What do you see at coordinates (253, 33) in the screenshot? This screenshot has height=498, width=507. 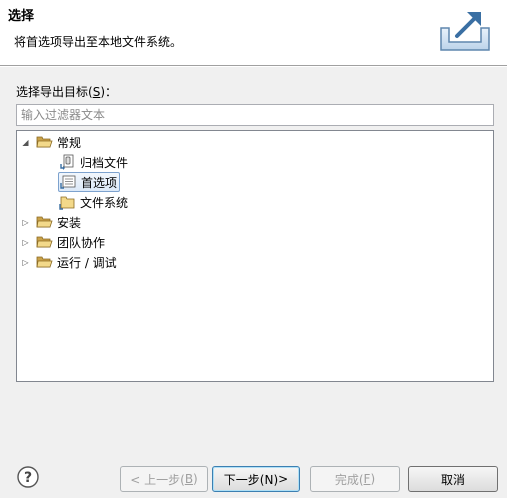 I see `wizard-header: 选择 将首选项导出至本地文件系统。` at bounding box center [253, 33].